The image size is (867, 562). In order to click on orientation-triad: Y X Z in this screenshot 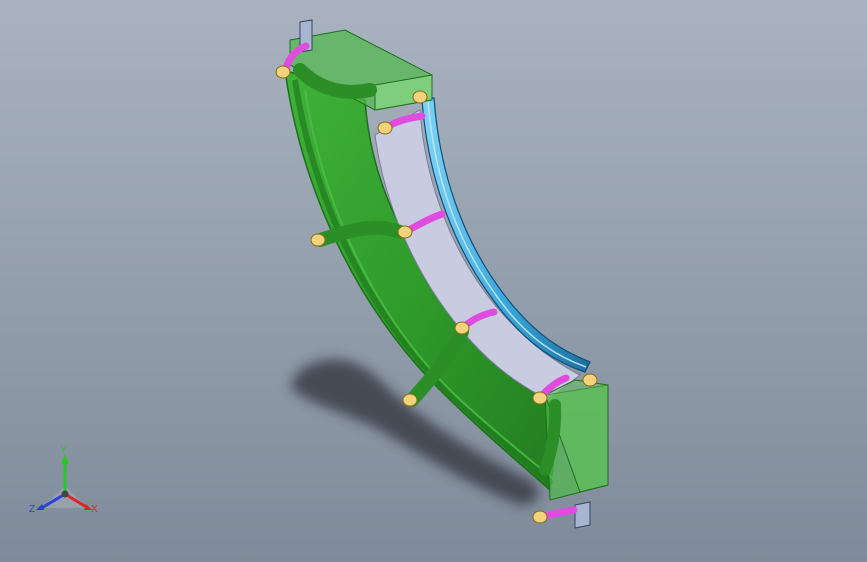, I will do `click(65, 486)`.